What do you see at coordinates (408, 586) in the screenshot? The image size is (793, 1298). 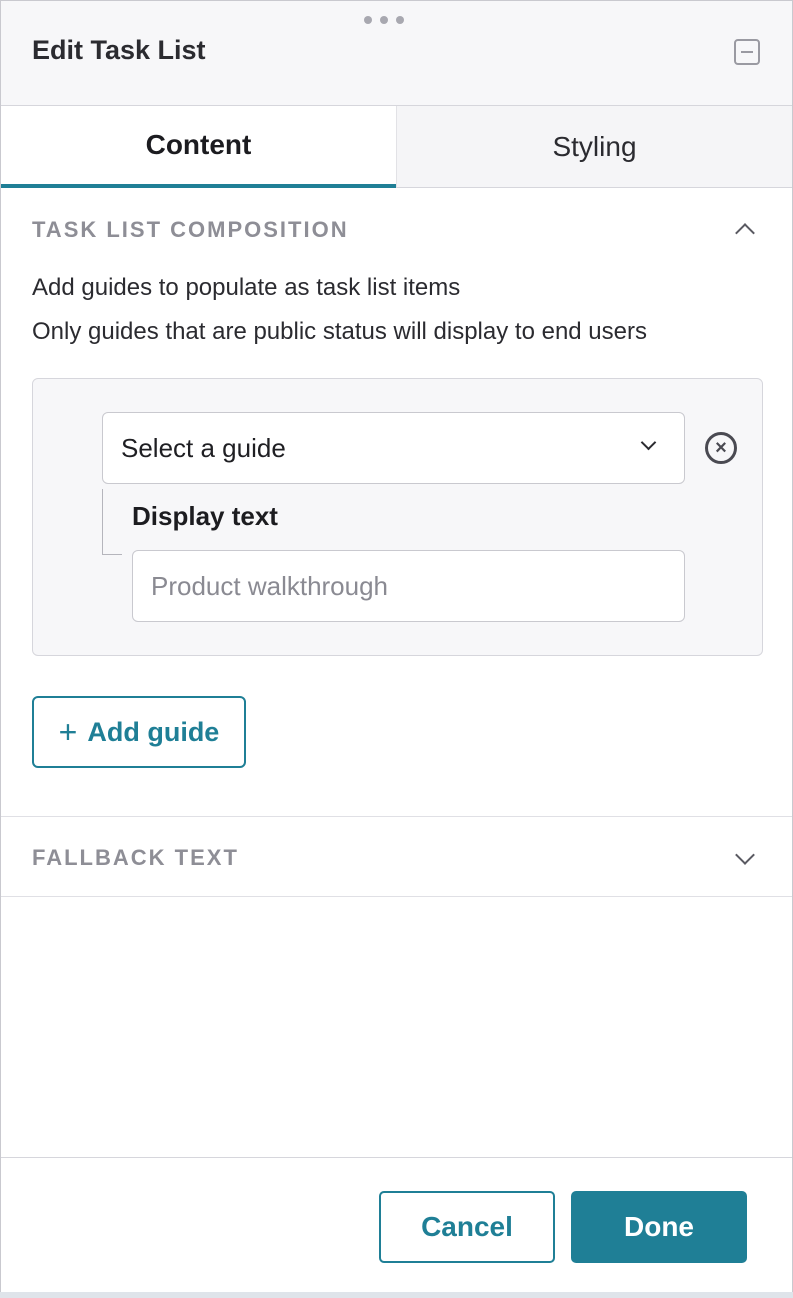 I see `display-text-input` at bounding box center [408, 586].